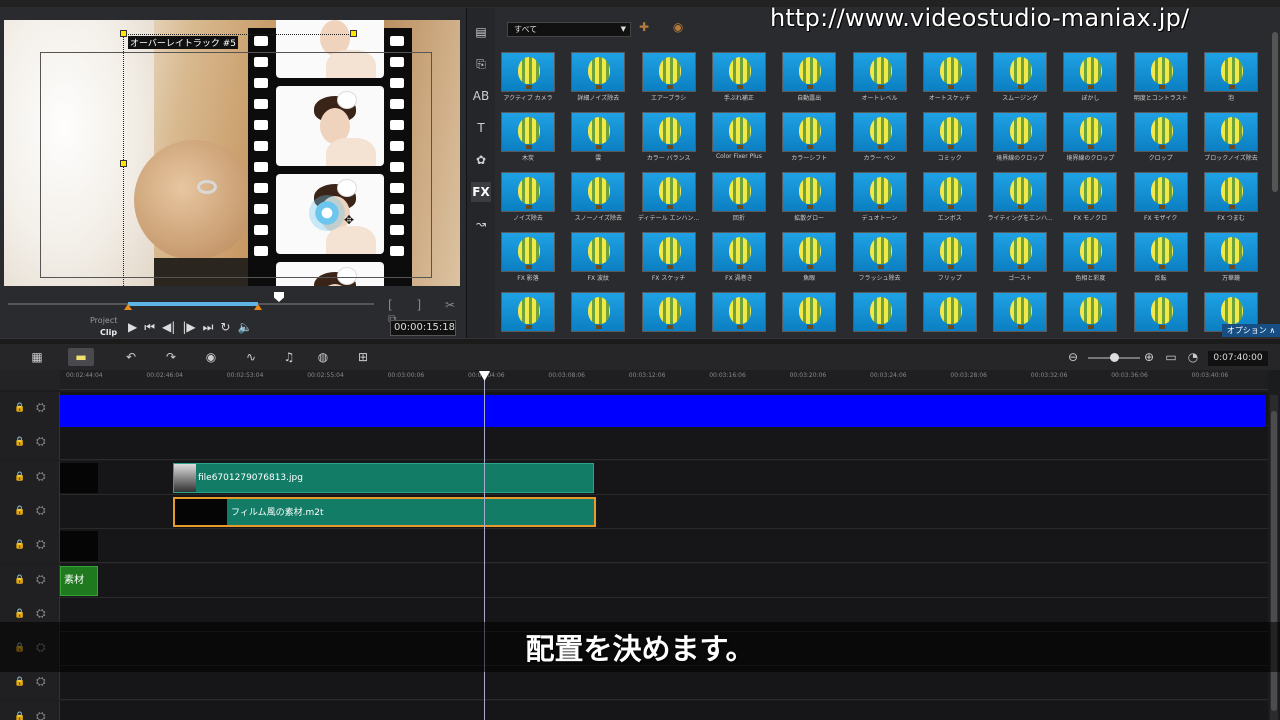 Image resolution: width=1280 pixels, height=720 pixels. What do you see at coordinates (81, 357) in the screenshot?
I see `timeline-view-icon: ▬` at bounding box center [81, 357].